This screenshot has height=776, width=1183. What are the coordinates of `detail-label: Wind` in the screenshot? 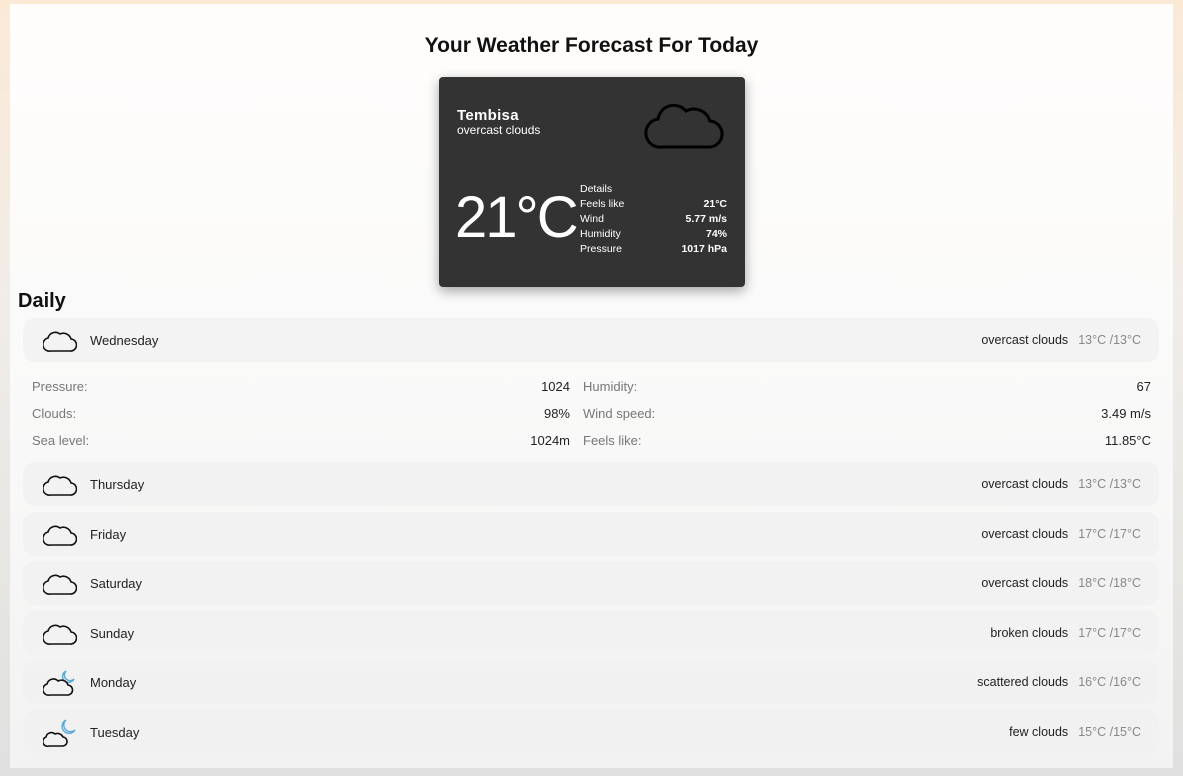 It's located at (592, 219).